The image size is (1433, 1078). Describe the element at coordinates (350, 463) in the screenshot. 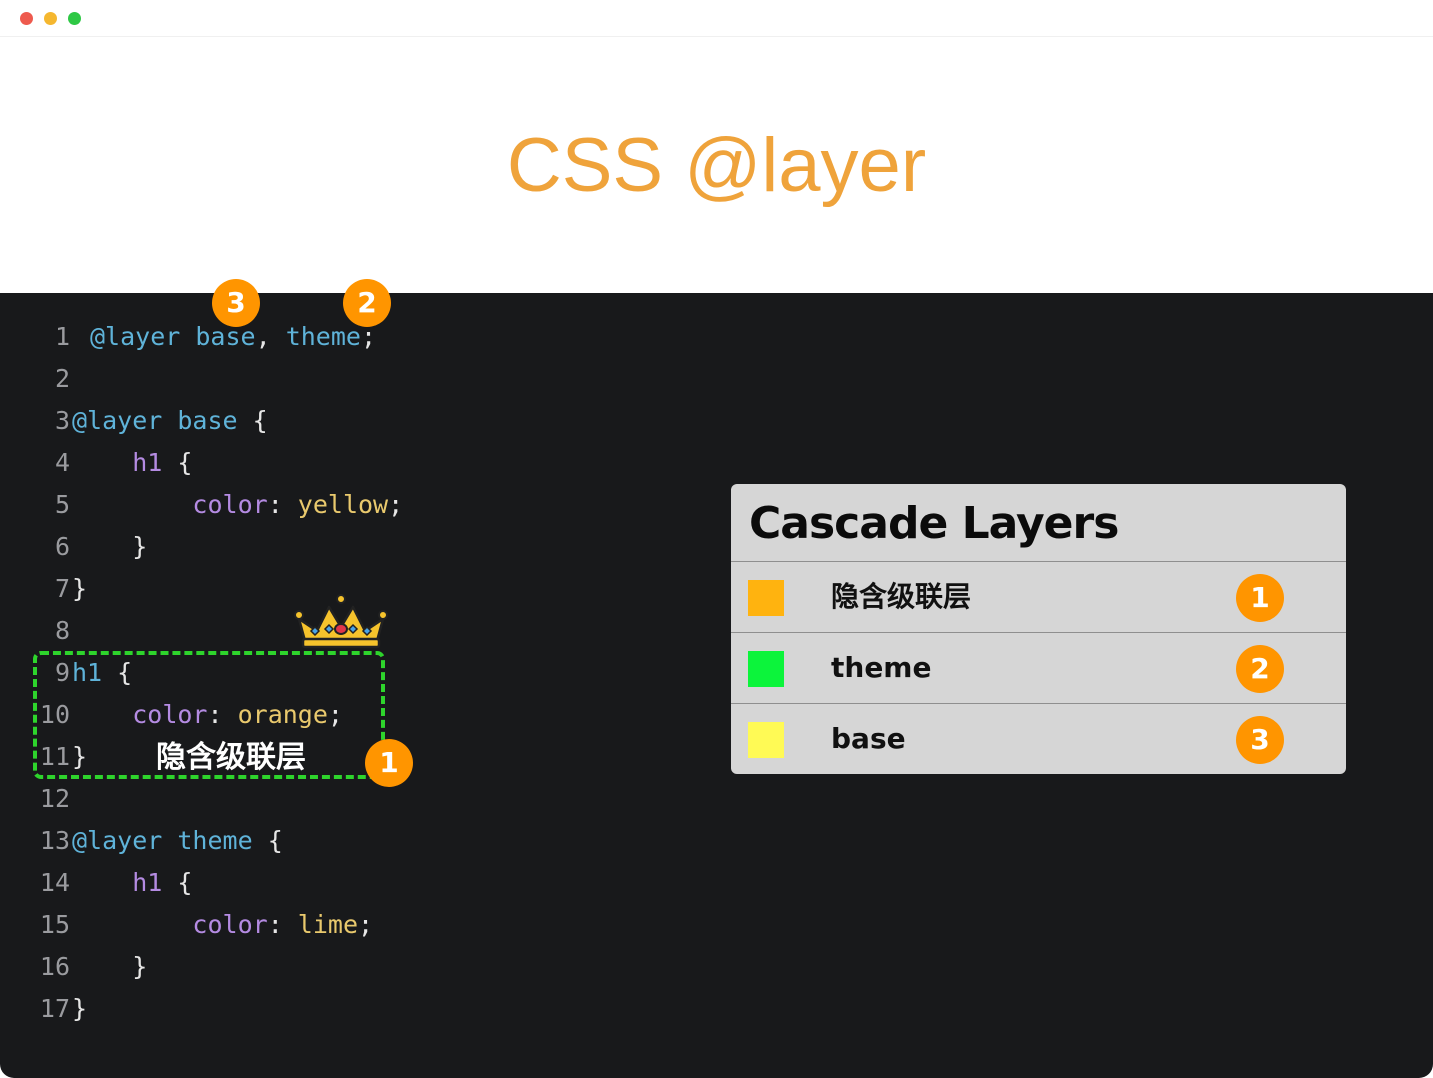

I see `code-line: 4 h1 {` at that location.